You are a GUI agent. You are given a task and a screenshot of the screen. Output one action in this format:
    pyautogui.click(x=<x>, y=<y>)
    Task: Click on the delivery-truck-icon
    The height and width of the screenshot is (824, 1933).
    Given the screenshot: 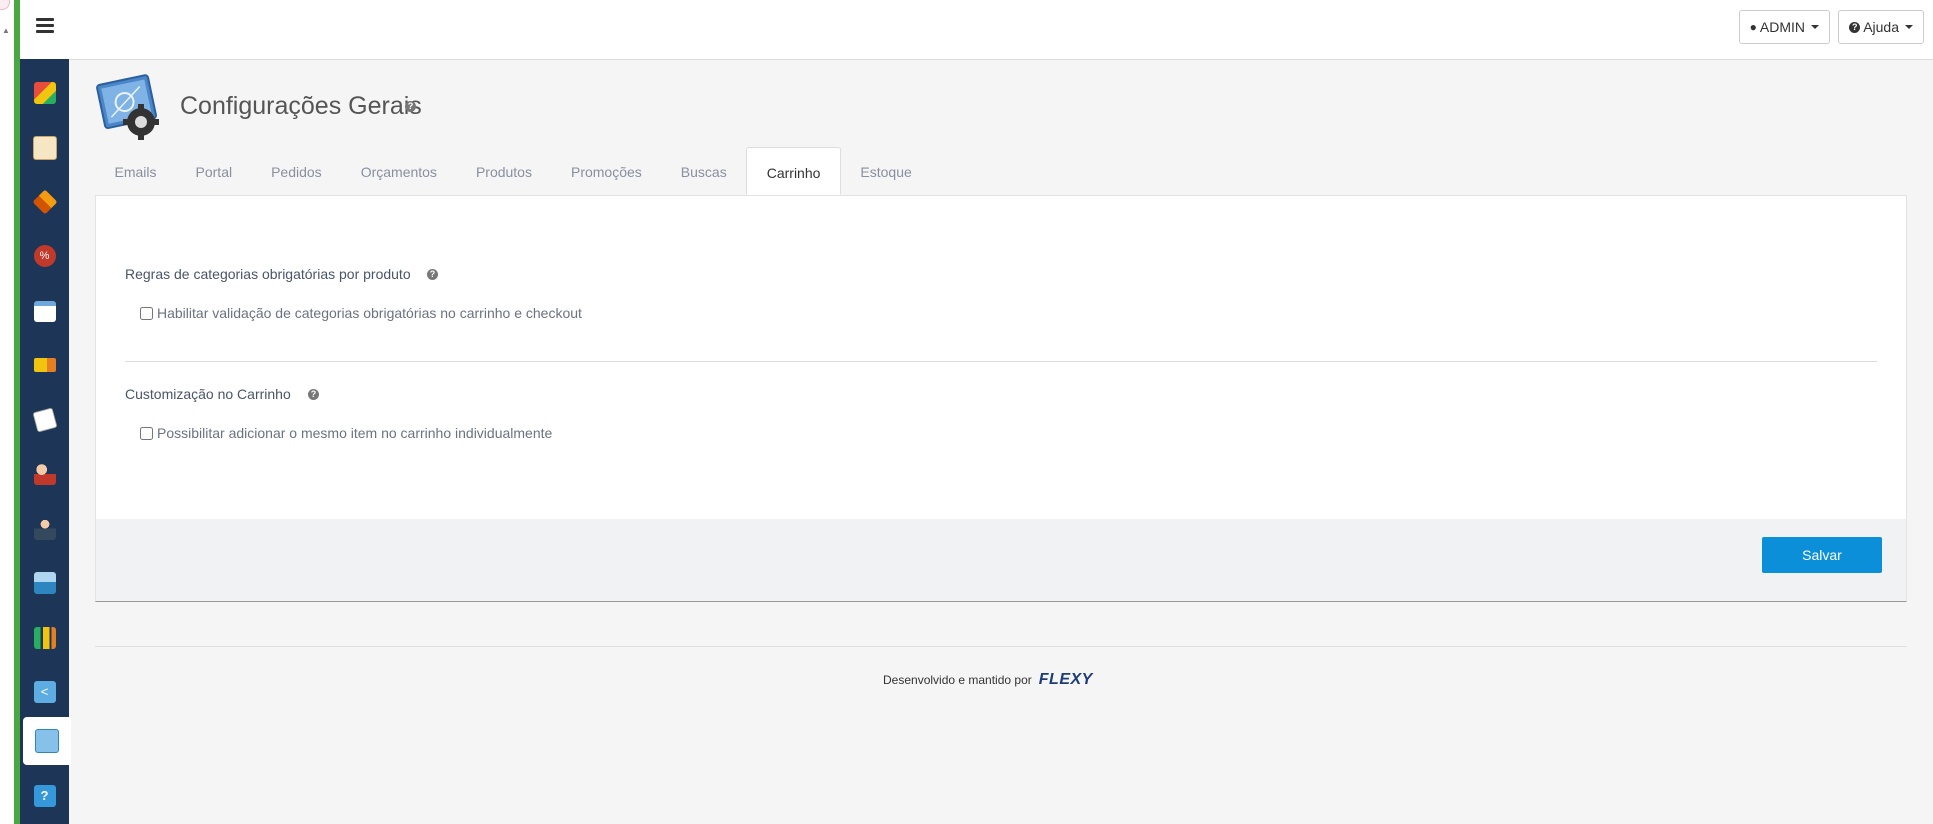 What is the action you would take?
    pyautogui.click(x=44, y=365)
    